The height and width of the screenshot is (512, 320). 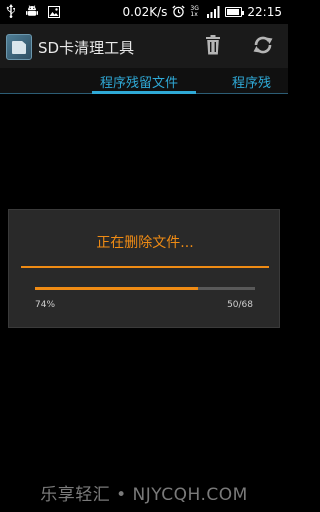 What do you see at coordinates (86, 48) in the screenshot?
I see `app-title: SD卡清理工具` at bounding box center [86, 48].